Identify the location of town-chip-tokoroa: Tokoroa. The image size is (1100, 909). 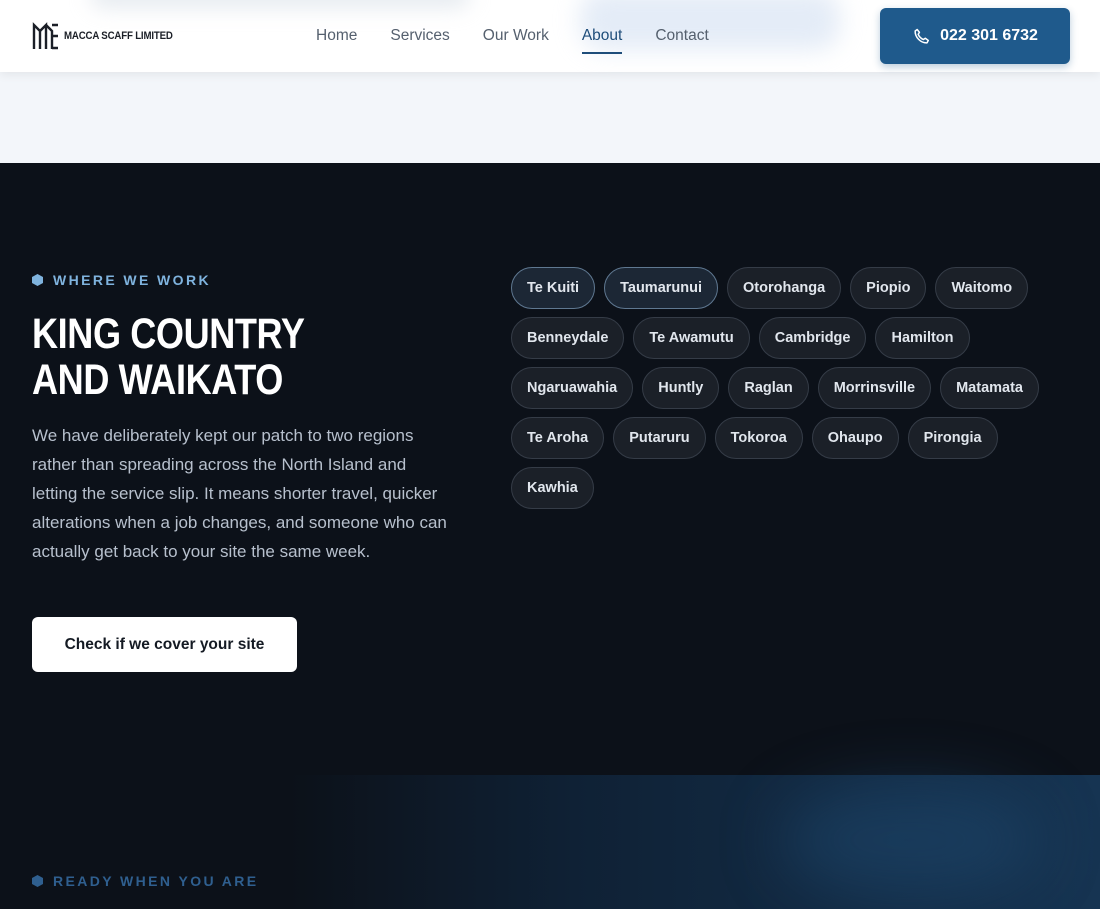
(758, 438).